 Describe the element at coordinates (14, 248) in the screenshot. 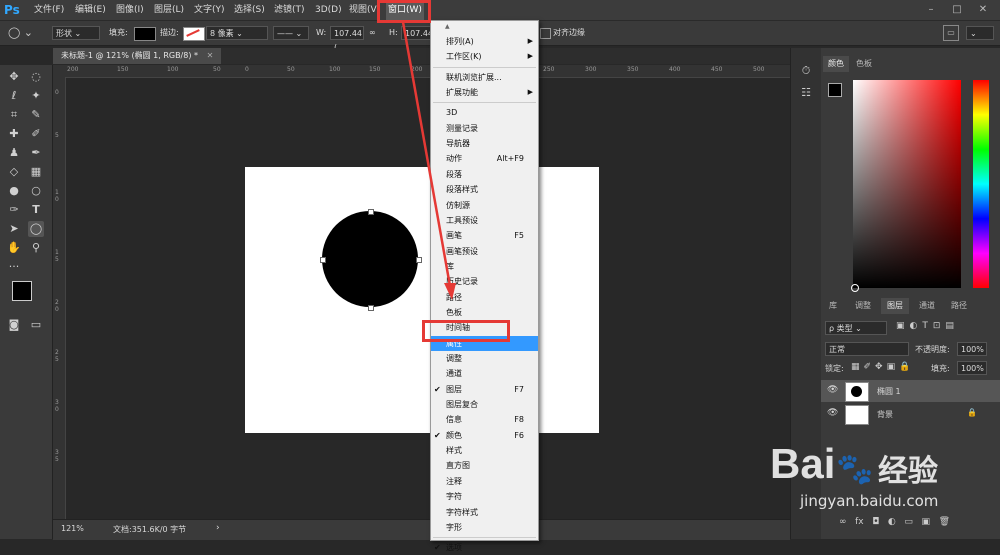

I see `hand-tool-icon: ✋` at that location.